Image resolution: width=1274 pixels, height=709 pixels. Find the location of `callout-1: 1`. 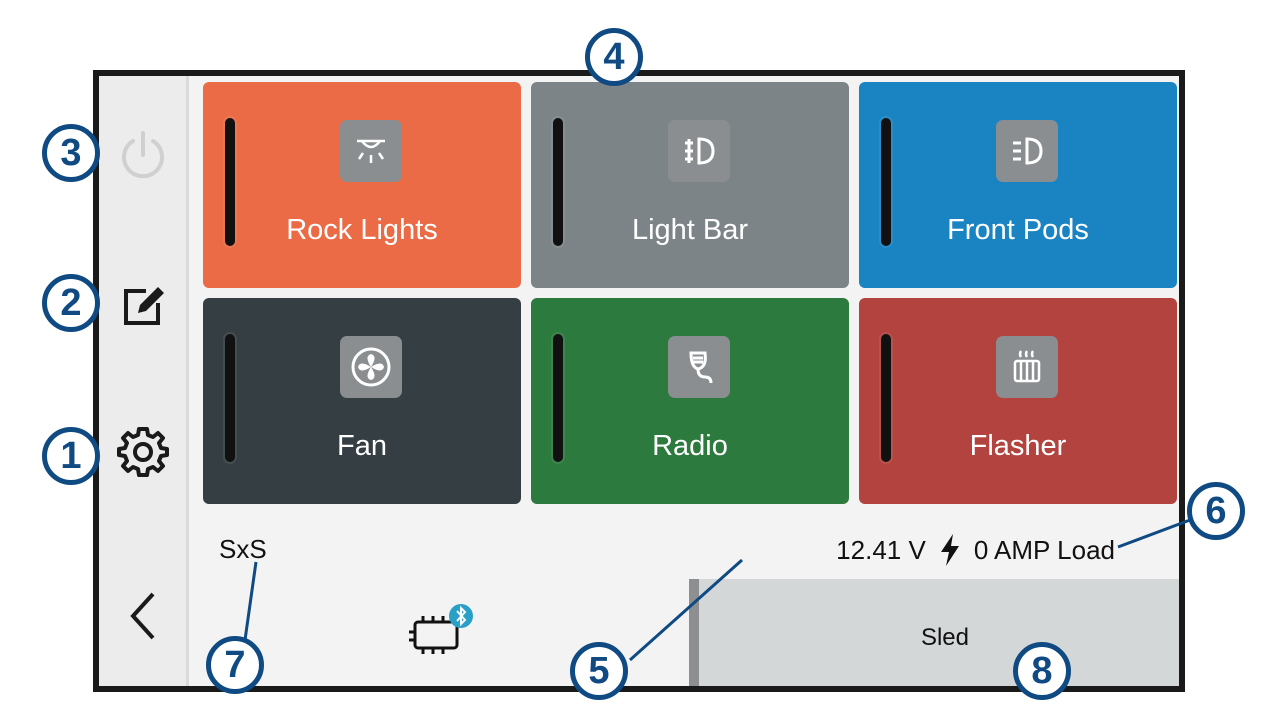

callout-1: 1 is located at coordinates (71, 456).